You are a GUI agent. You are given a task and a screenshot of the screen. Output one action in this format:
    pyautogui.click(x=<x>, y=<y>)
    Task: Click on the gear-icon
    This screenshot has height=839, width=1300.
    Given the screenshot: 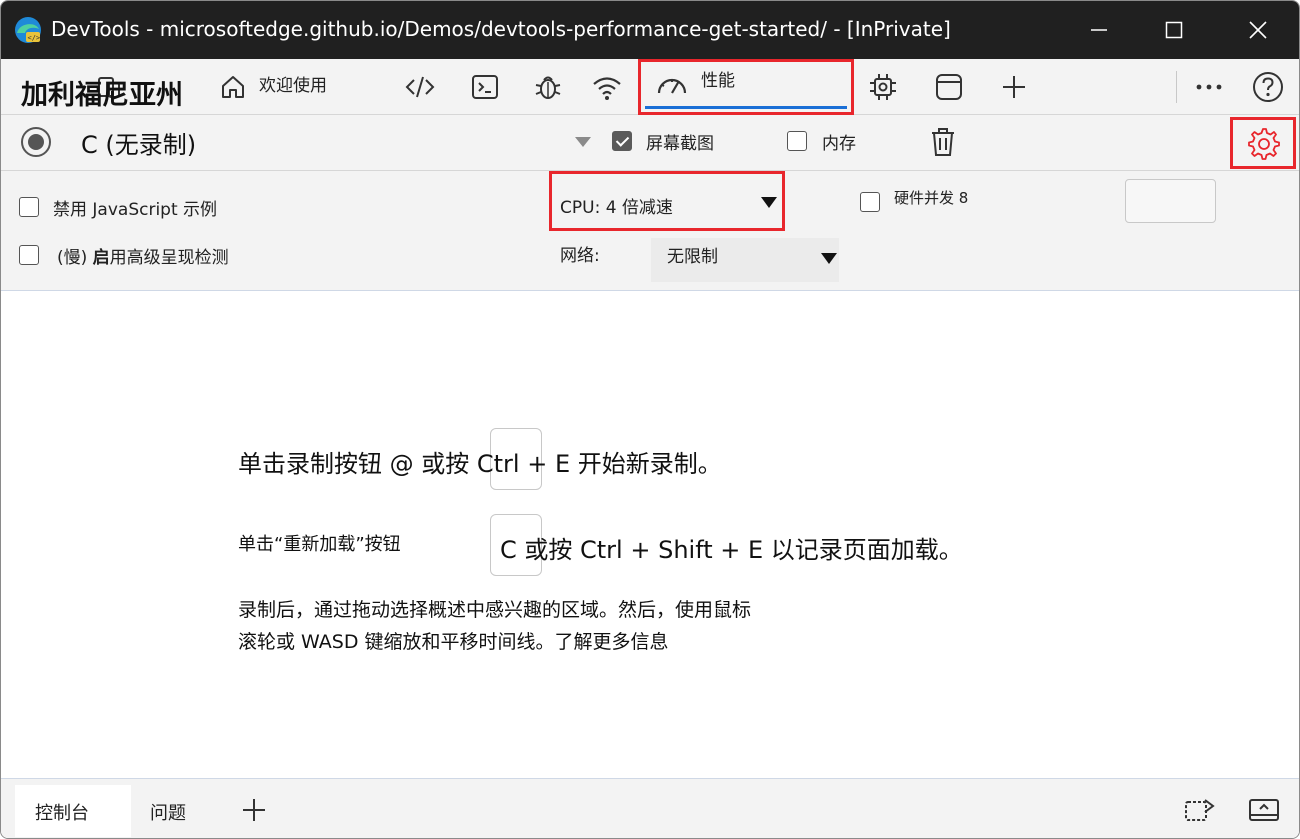 What is the action you would take?
    pyautogui.click(x=1264, y=144)
    